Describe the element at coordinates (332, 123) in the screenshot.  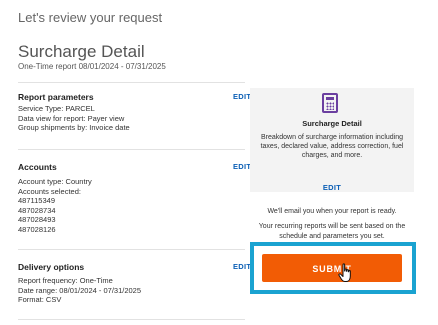
I see `card-title: Surcharge Detail` at that location.